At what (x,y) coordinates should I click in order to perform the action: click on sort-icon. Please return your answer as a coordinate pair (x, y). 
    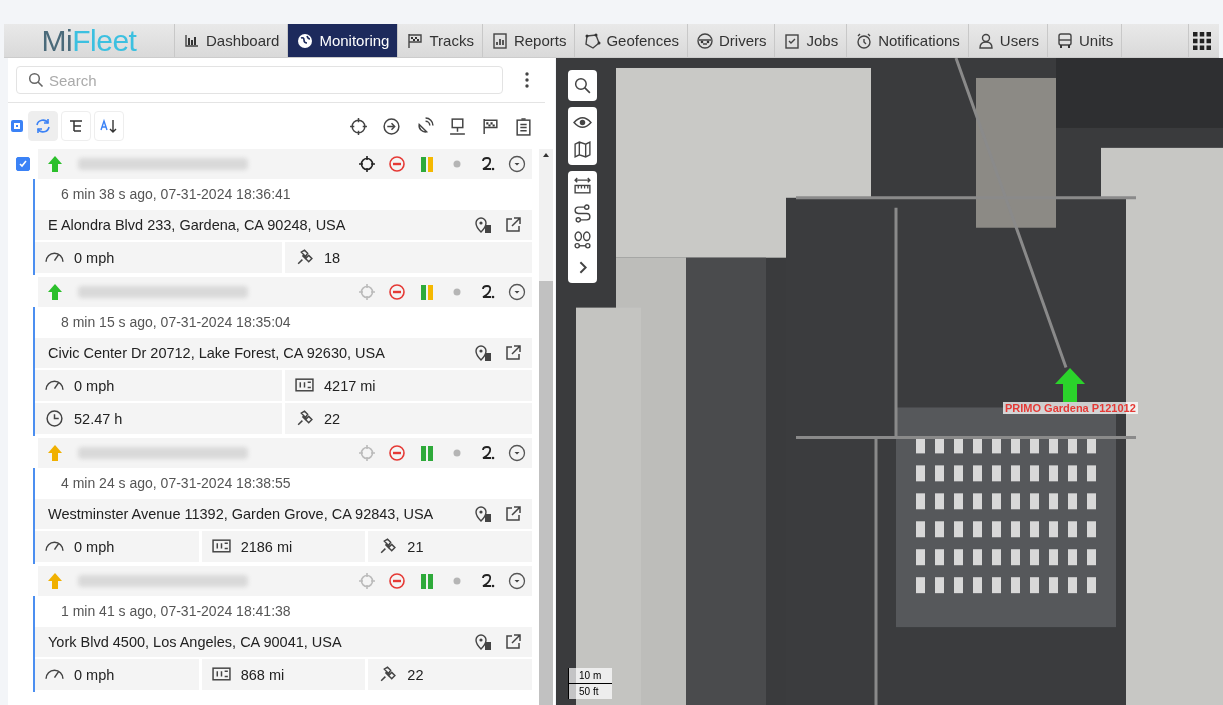
    Looking at the image, I should click on (109, 126).